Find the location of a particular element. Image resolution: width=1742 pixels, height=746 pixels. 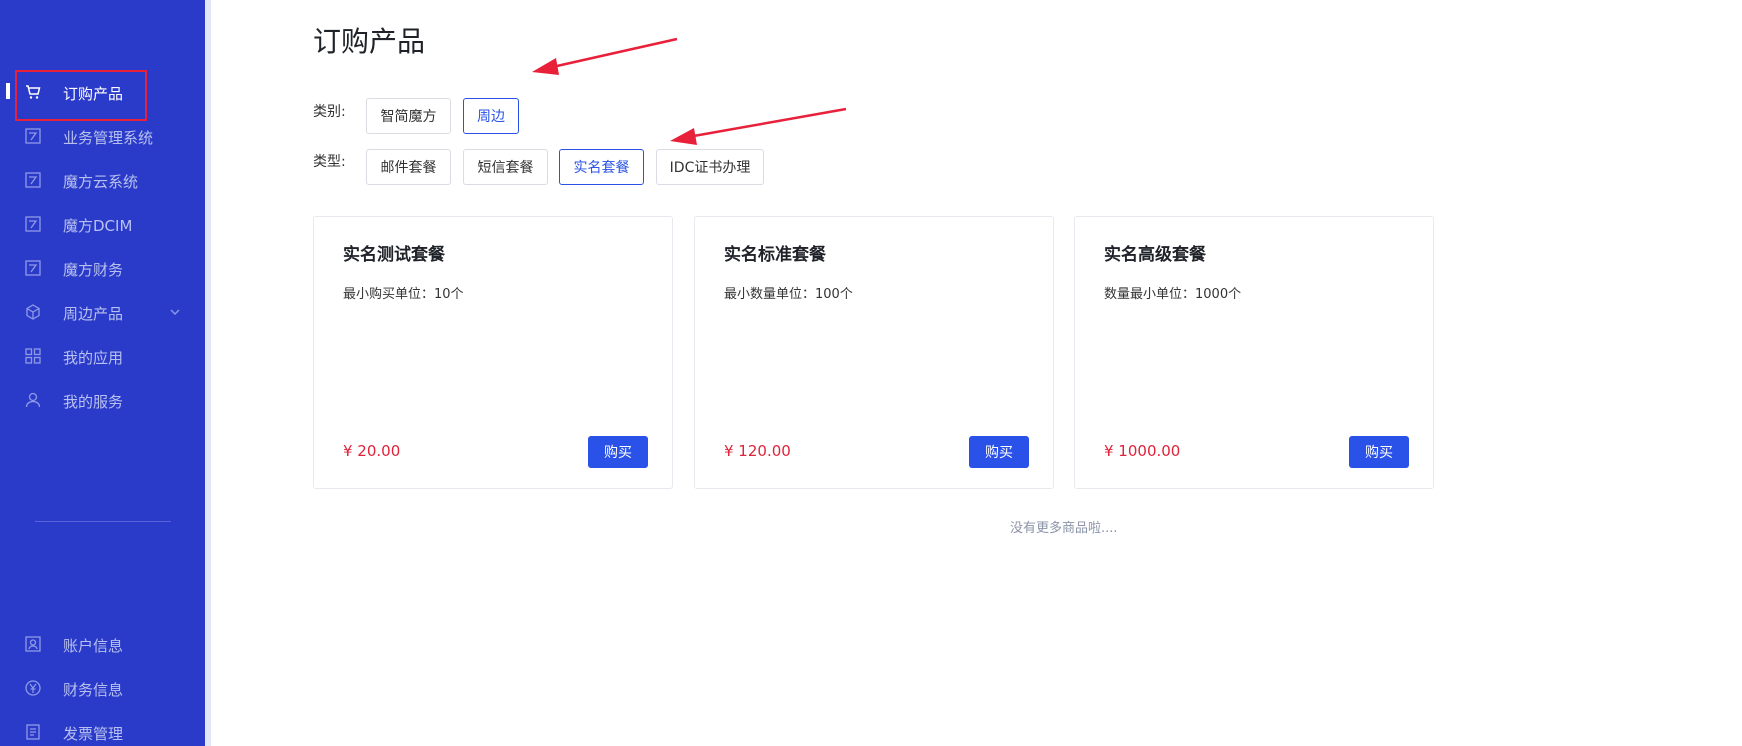

product-name: 实名测试套餐 is located at coordinates (394, 255).